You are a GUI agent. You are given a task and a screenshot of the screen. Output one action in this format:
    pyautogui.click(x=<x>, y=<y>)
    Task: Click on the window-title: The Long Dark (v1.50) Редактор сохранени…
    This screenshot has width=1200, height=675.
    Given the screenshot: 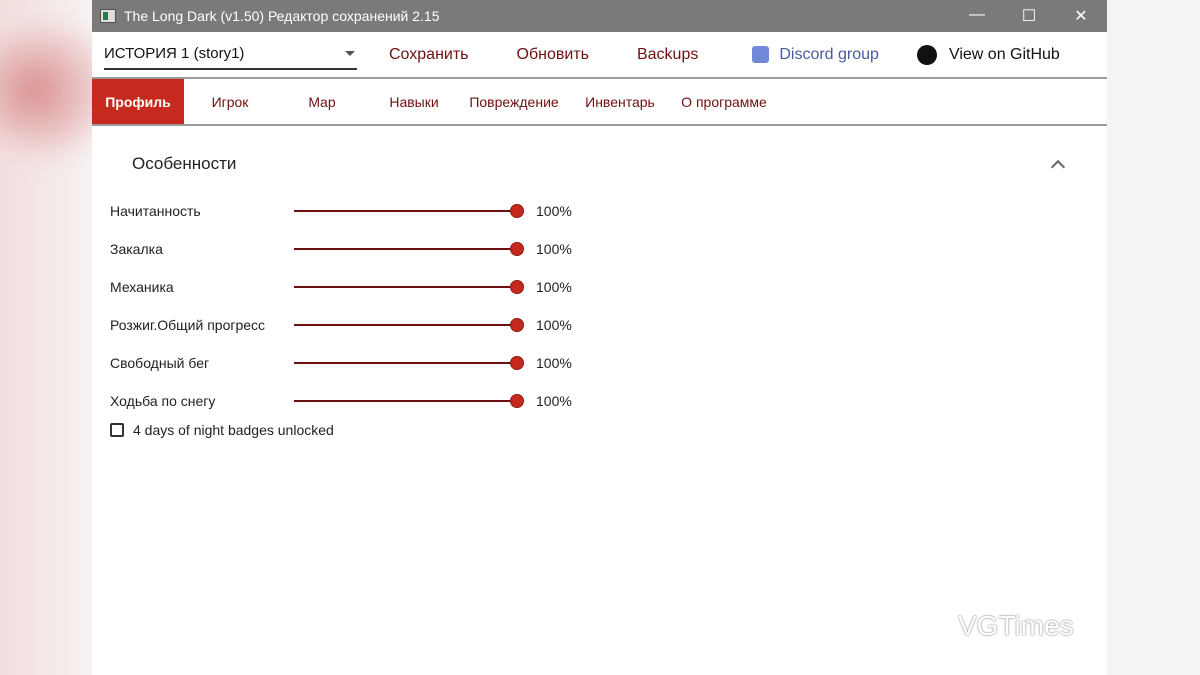 What is the action you would take?
    pyautogui.click(x=282, y=16)
    